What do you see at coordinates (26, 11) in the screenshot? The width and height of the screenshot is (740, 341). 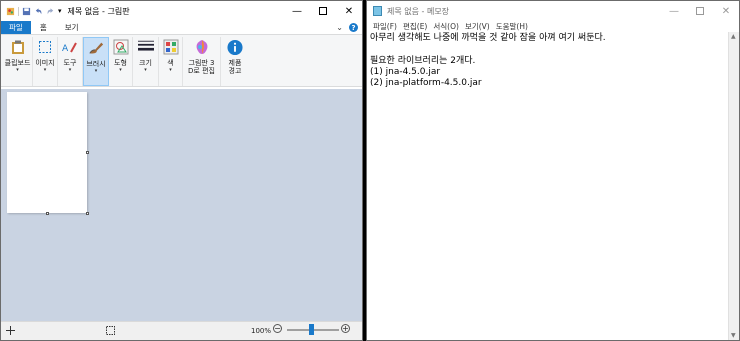 I see `save-icon` at bounding box center [26, 11].